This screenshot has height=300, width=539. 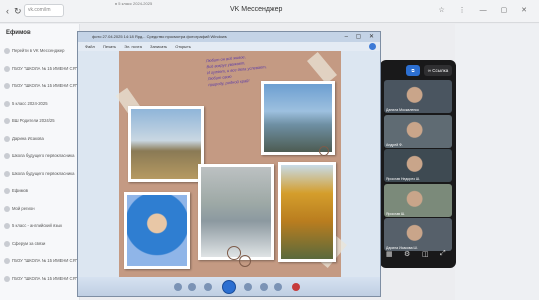 What do you see at coordinates (41, 208) in the screenshot?
I see `sidebar-chat-item: Мой регион` at bounding box center [41, 208].